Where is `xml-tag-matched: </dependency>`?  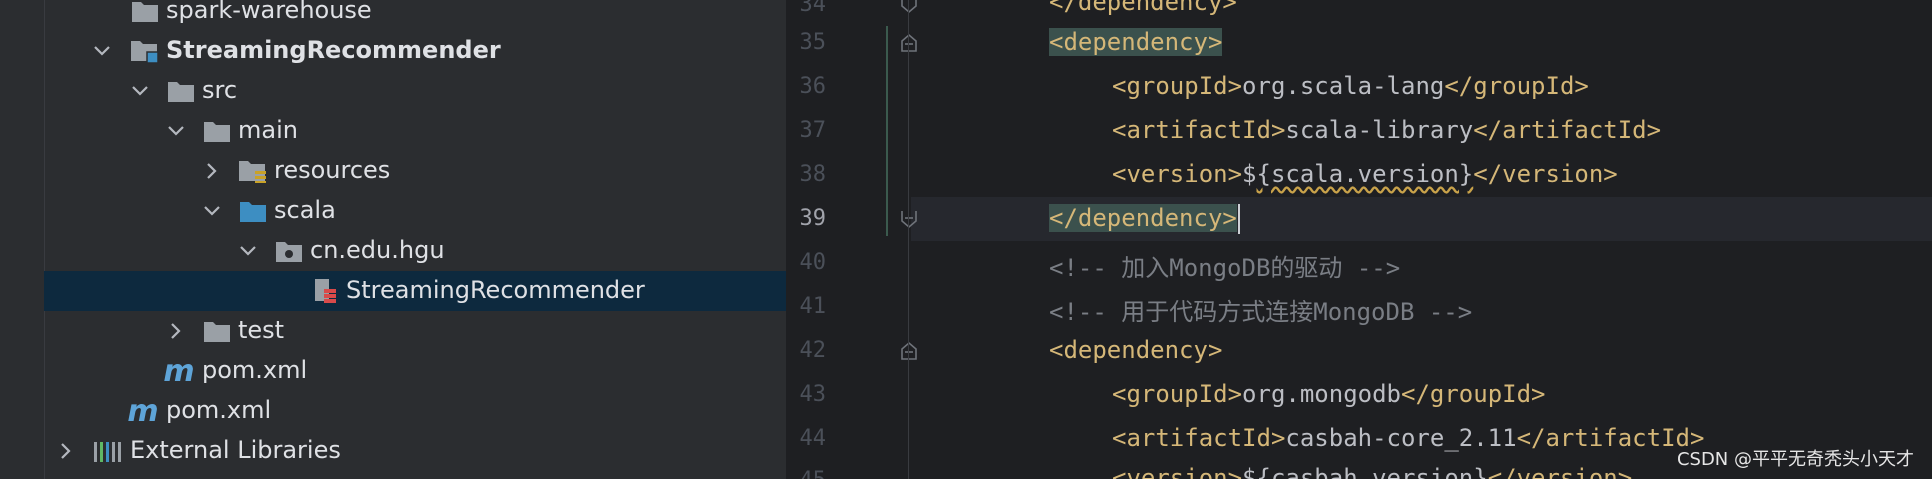 xml-tag-matched: </dependency> is located at coordinates (1143, 218).